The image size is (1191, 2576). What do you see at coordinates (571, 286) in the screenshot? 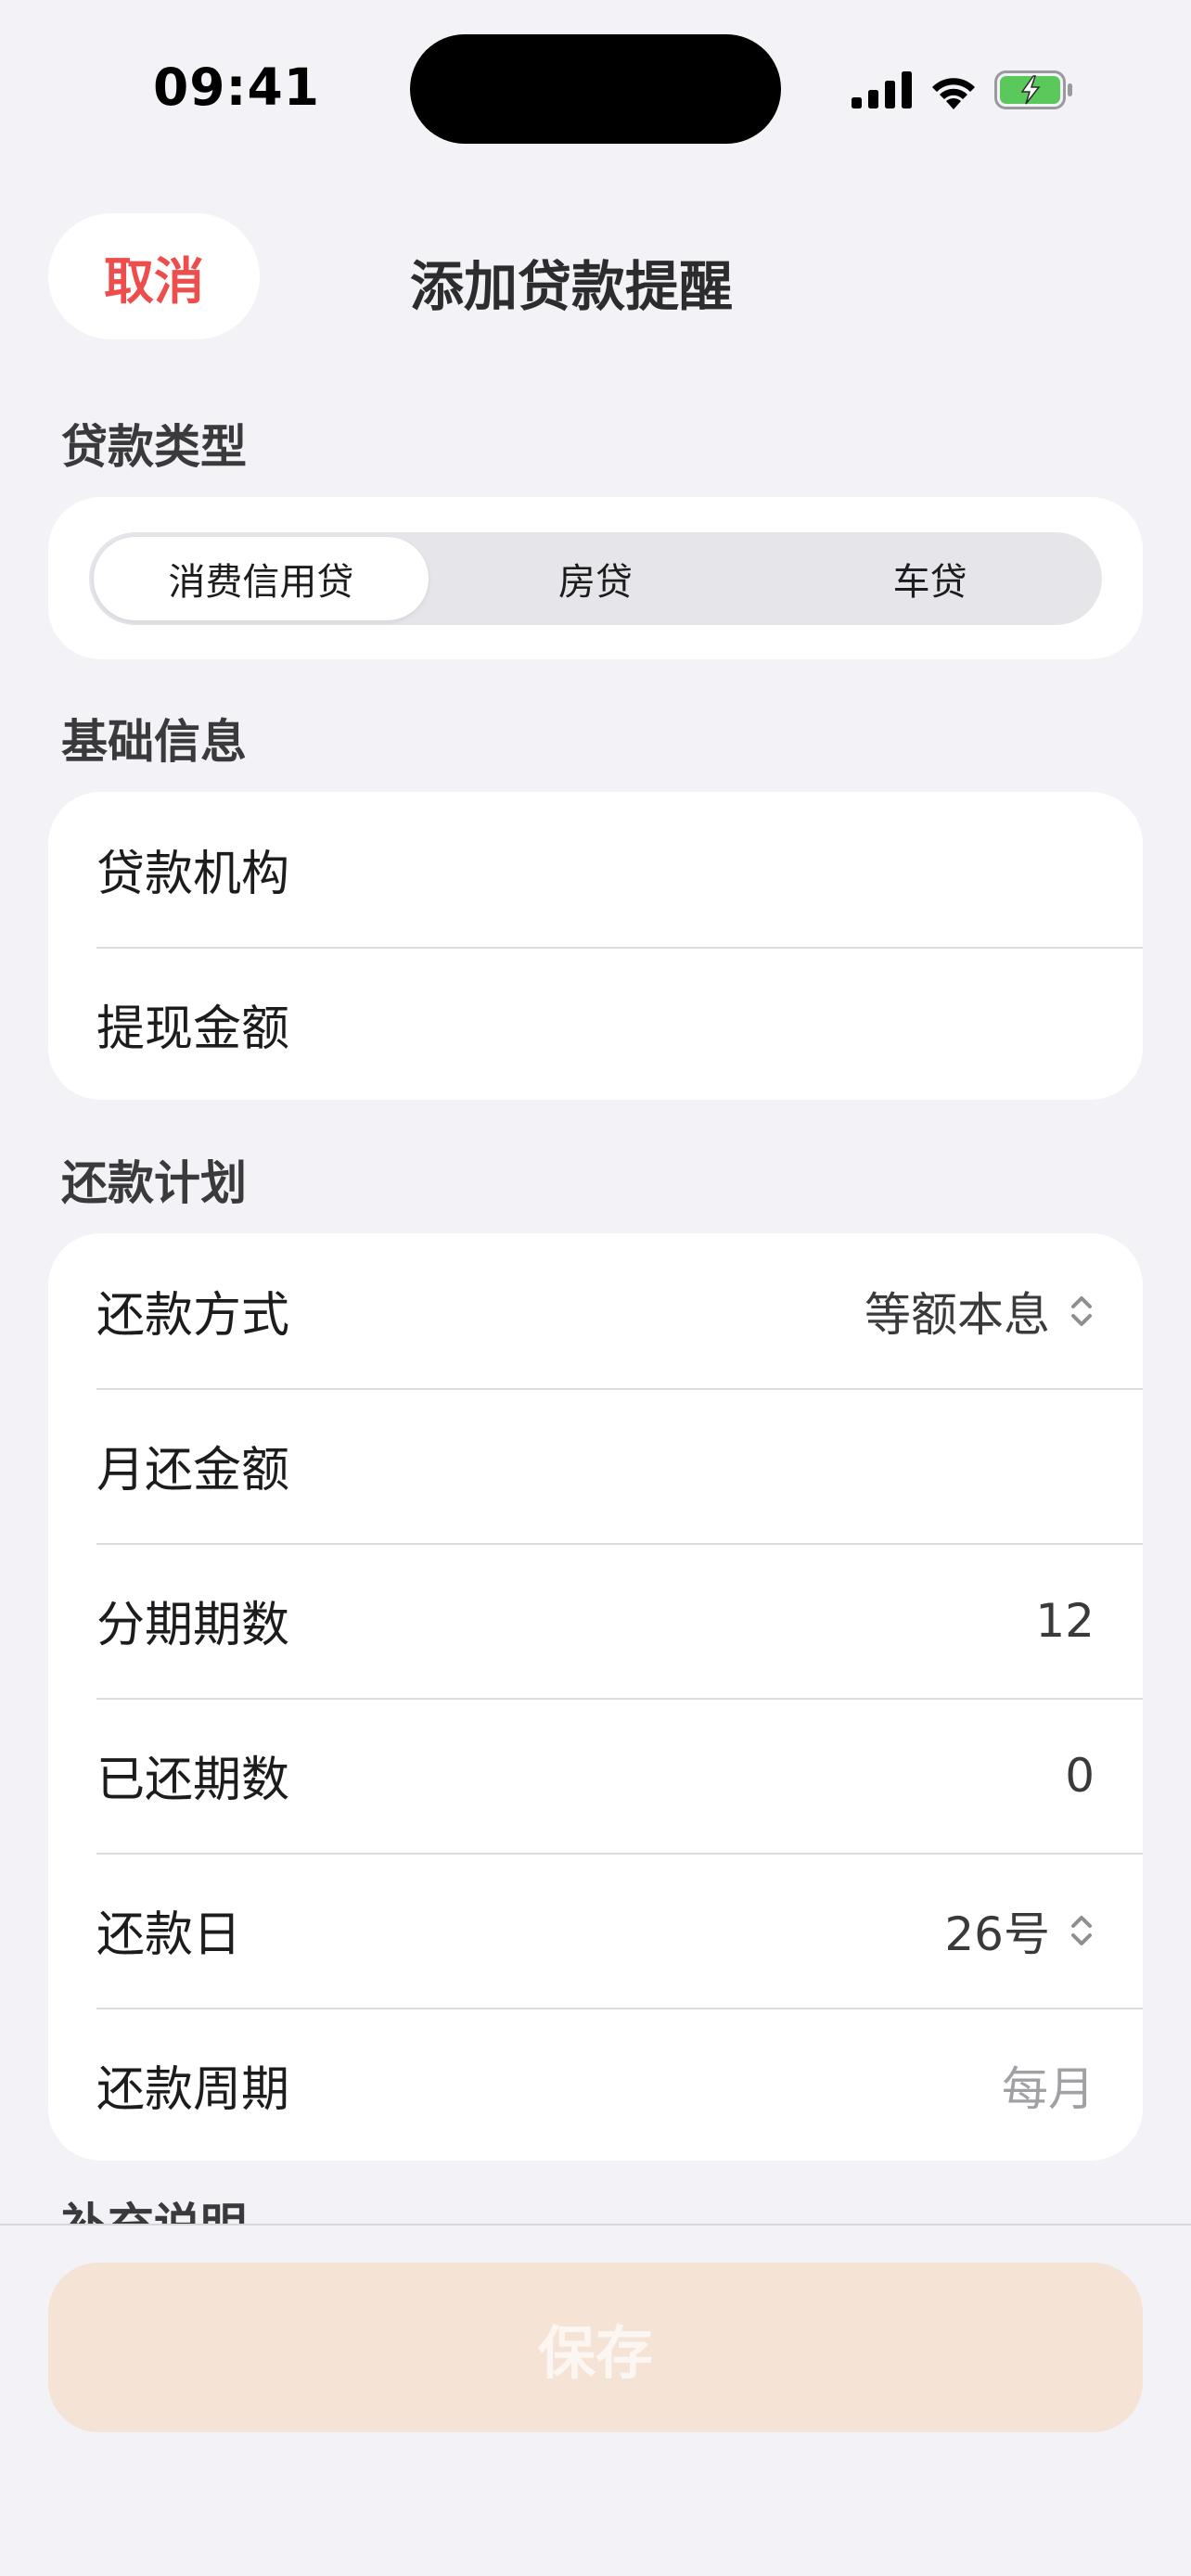
I see `page-title: 添加贷款提醒` at bounding box center [571, 286].